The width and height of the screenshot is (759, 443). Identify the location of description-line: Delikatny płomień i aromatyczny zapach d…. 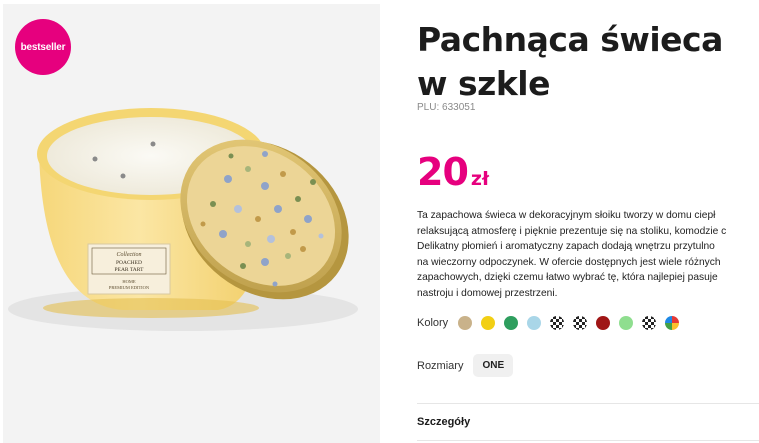
(566, 246).